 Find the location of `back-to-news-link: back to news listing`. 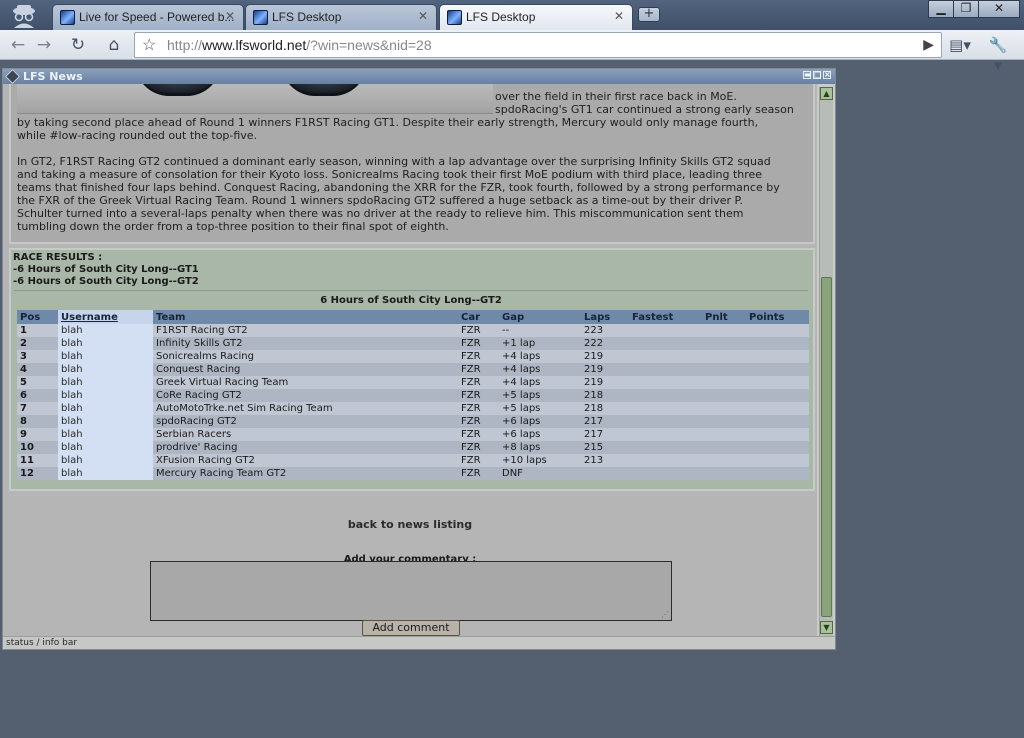

back-to-news-link: back to news listing is located at coordinates (410, 524).